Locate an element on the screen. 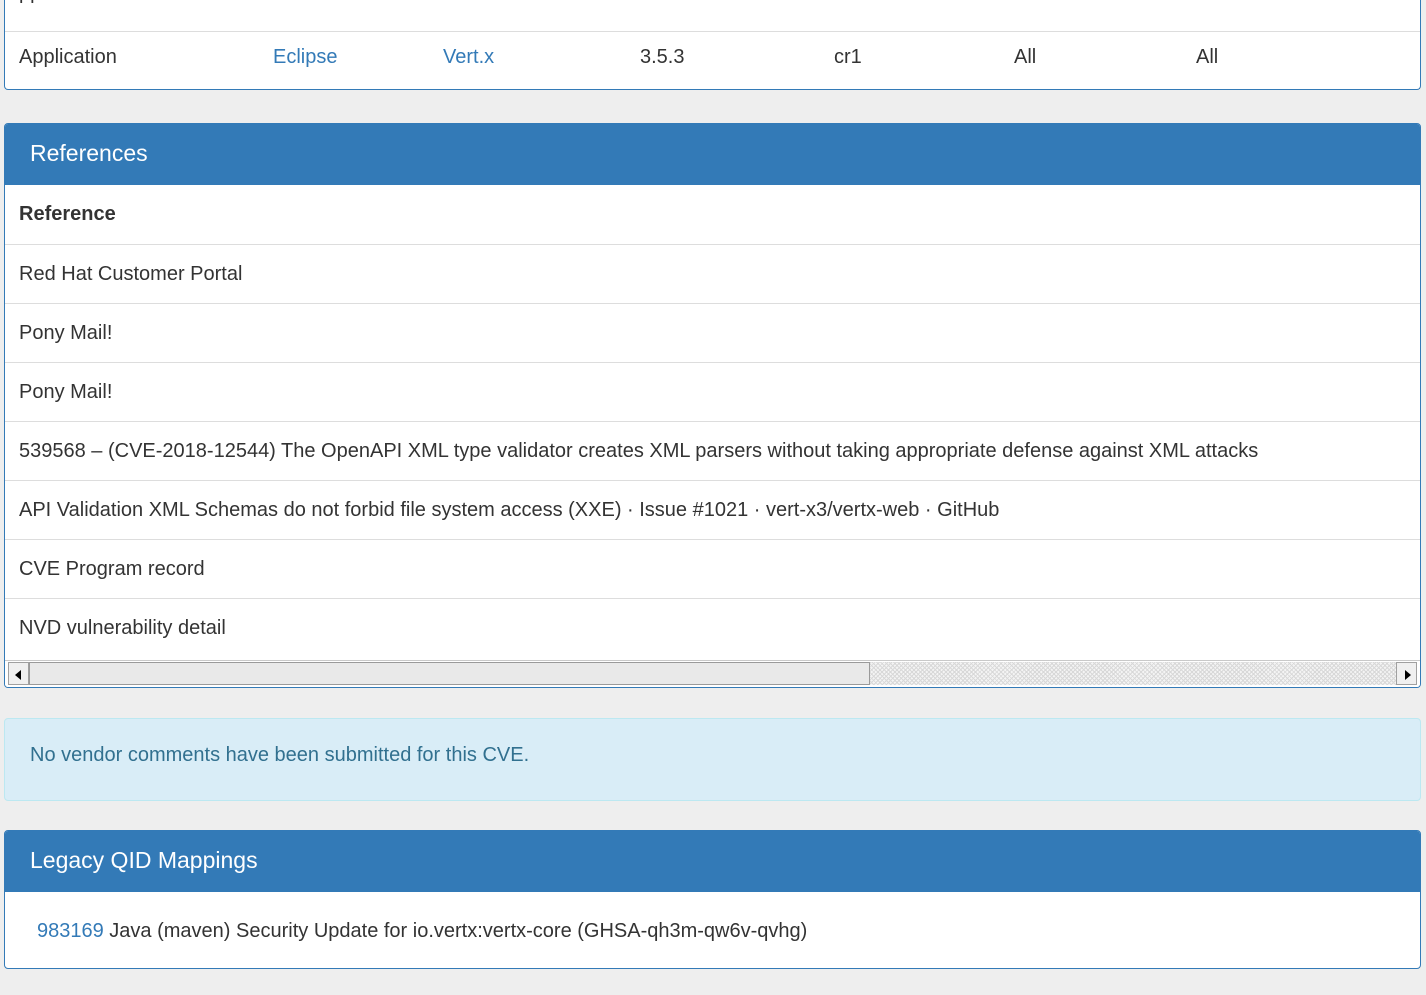 The height and width of the screenshot is (995, 1426). qid-link: 983169 is located at coordinates (70, 931).